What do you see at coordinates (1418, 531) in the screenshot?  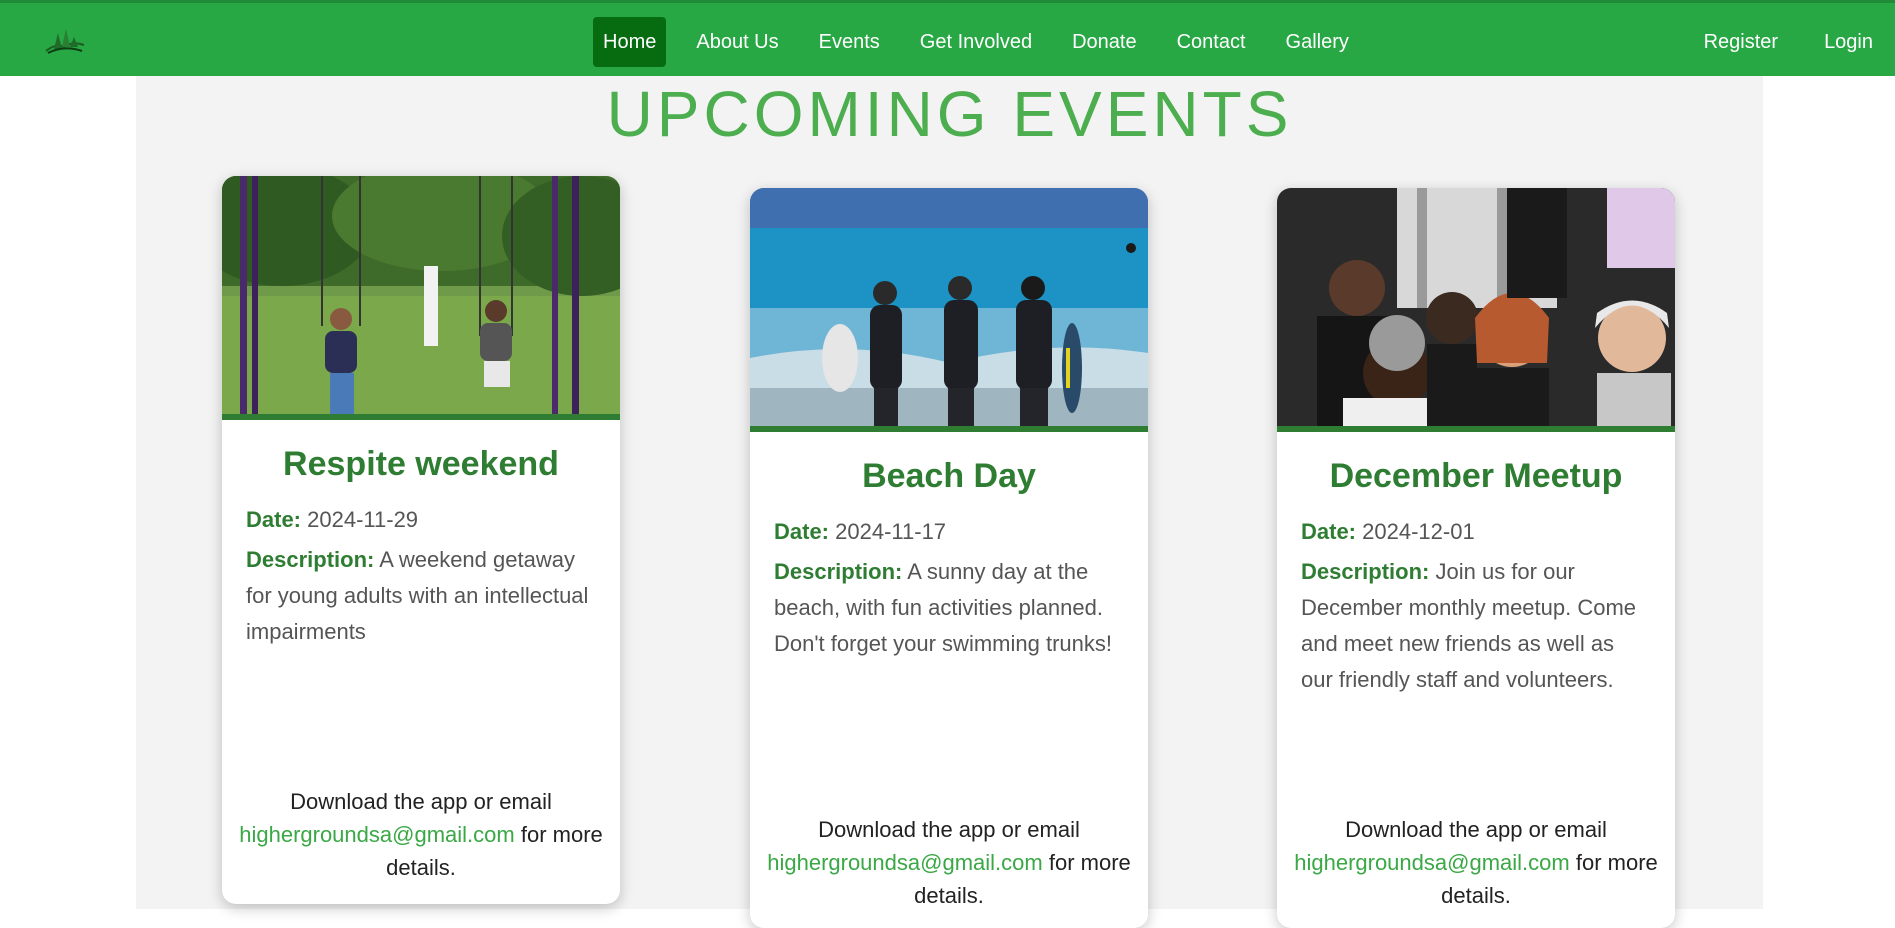 I see `date-value: 2024-12-01` at bounding box center [1418, 531].